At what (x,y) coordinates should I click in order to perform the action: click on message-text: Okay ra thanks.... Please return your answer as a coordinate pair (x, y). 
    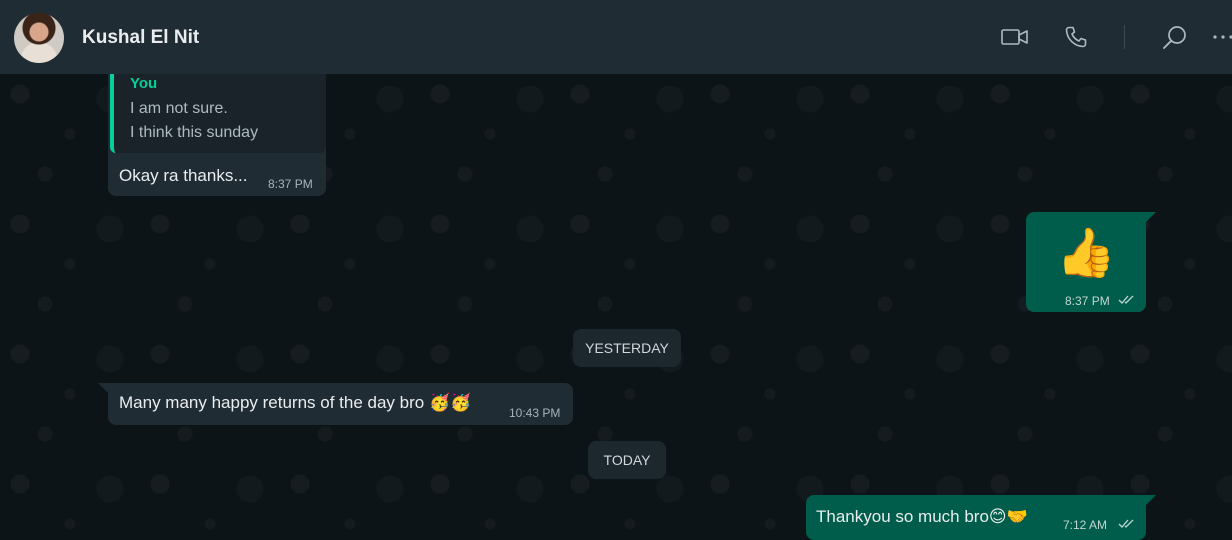
    Looking at the image, I should click on (183, 175).